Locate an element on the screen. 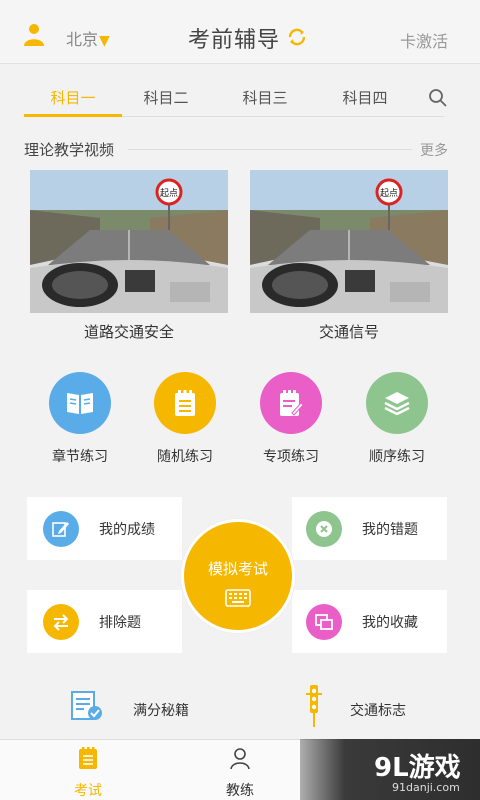  collection-icon is located at coordinates (324, 622).